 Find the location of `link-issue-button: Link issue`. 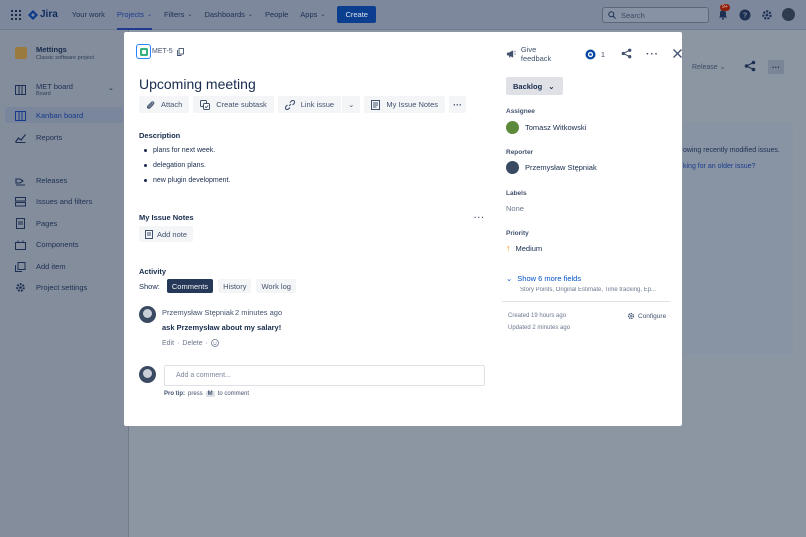

link-issue-button: Link issue is located at coordinates (309, 104).